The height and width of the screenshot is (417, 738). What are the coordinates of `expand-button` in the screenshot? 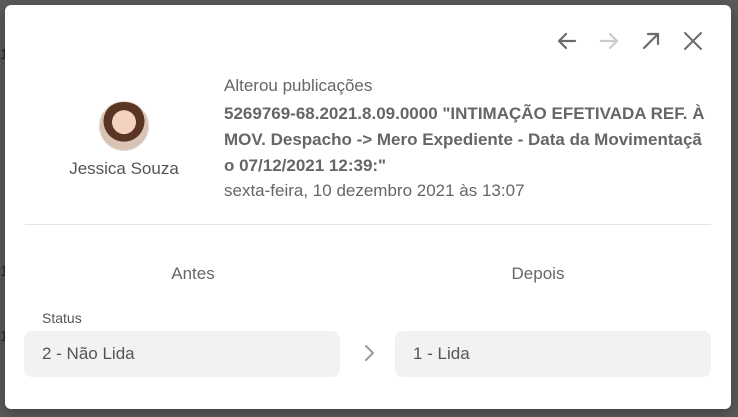 It's located at (651, 41).